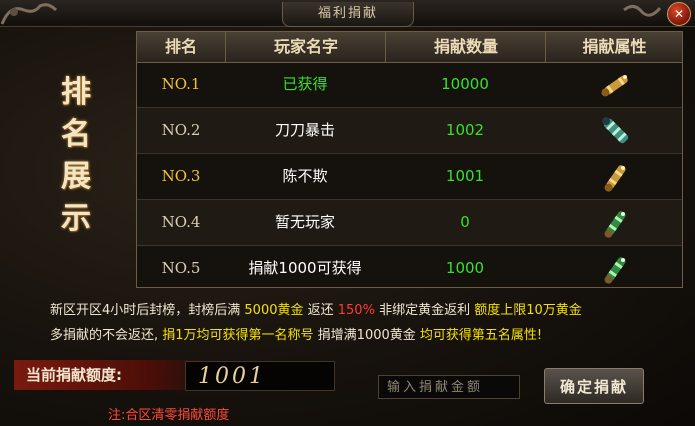  What do you see at coordinates (74, 375) in the screenshot?
I see `current-amount-label: 当前捐献额度:` at bounding box center [74, 375].